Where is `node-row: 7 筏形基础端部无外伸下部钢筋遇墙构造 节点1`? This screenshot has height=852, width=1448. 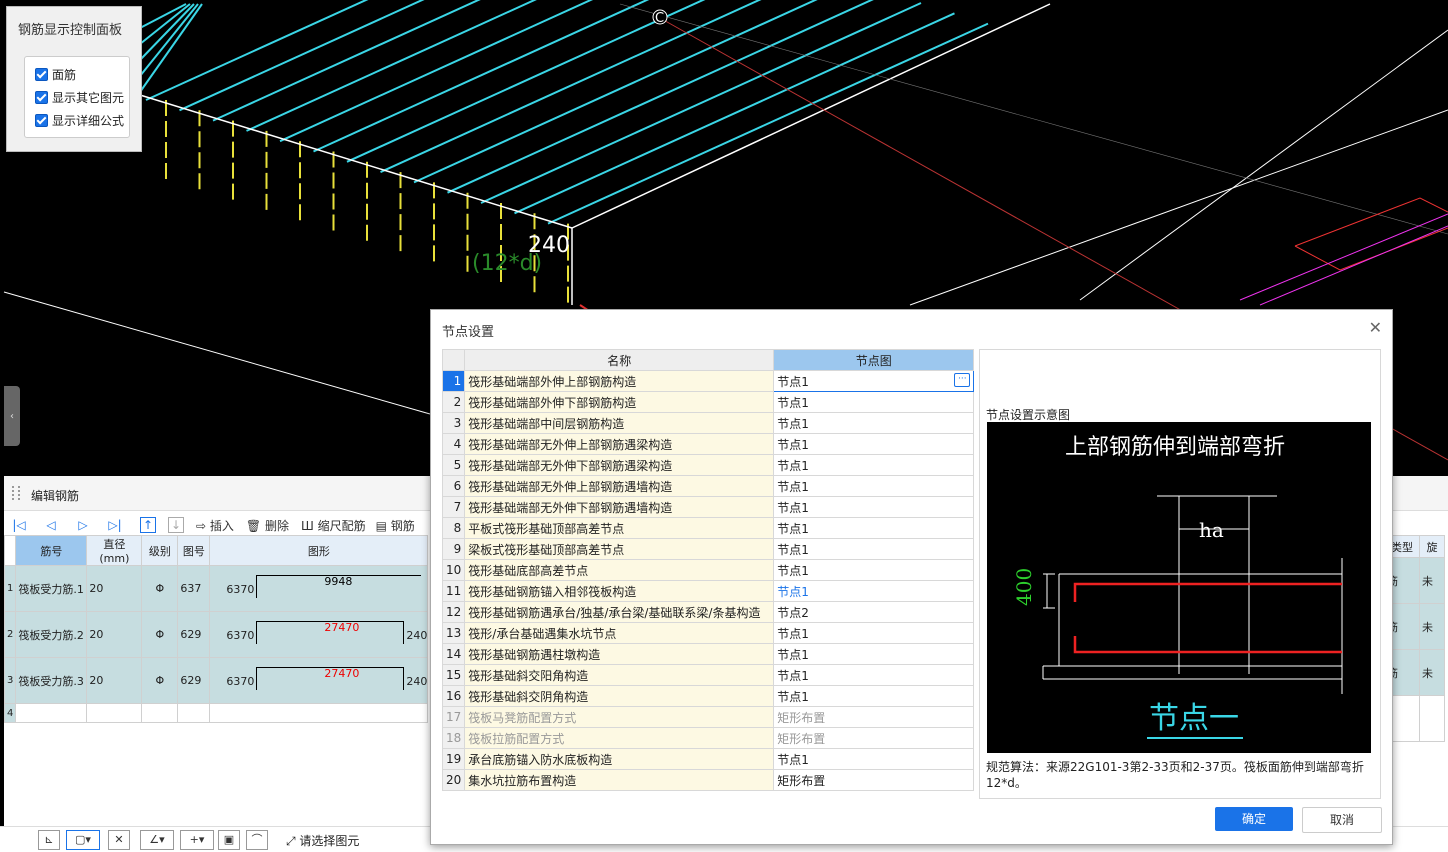 node-row: 7 筏形基础端部无外伸下部钢筋遇墙构造 节点1 is located at coordinates (708, 507).